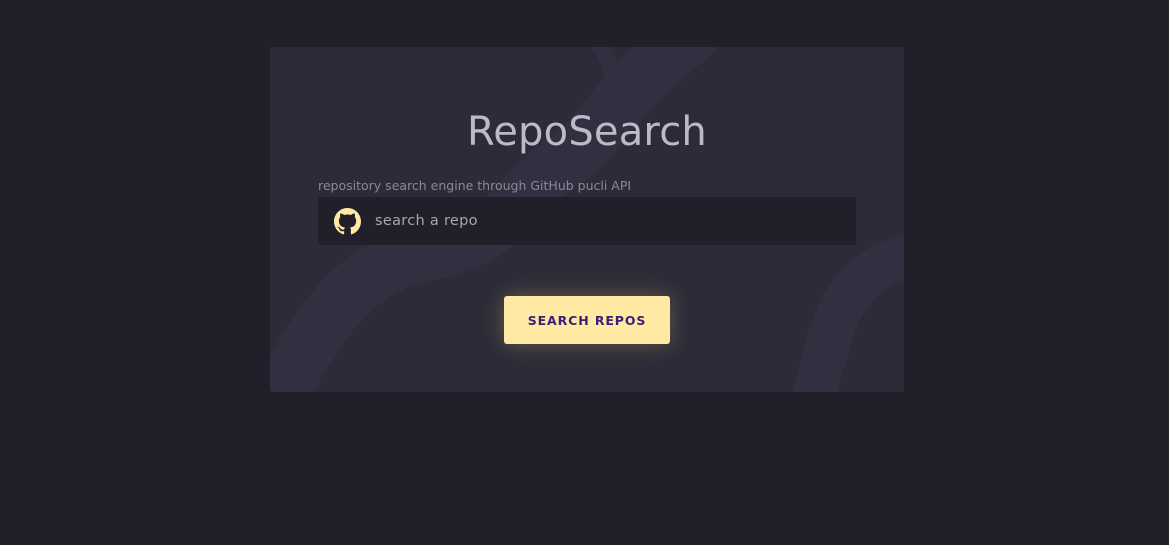 Image resolution: width=1169 pixels, height=545 pixels. I want to click on search-input, so click(610, 221).